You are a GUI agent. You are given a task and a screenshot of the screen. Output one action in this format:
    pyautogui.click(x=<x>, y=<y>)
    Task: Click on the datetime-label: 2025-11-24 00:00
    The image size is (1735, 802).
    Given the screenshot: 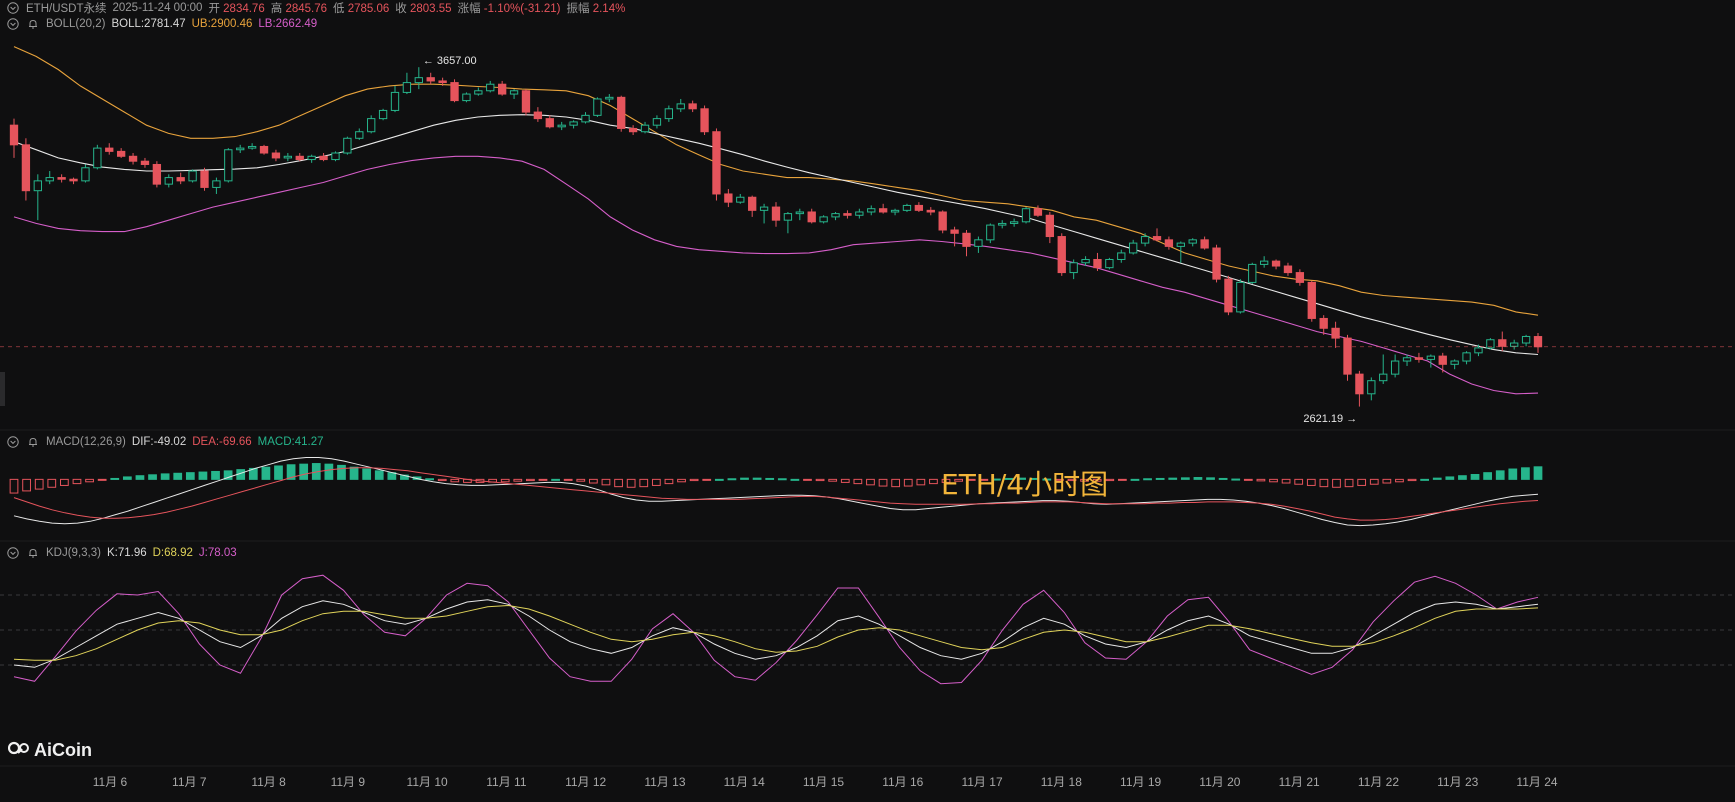 What is the action you would take?
    pyautogui.click(x=157, y=8)
    